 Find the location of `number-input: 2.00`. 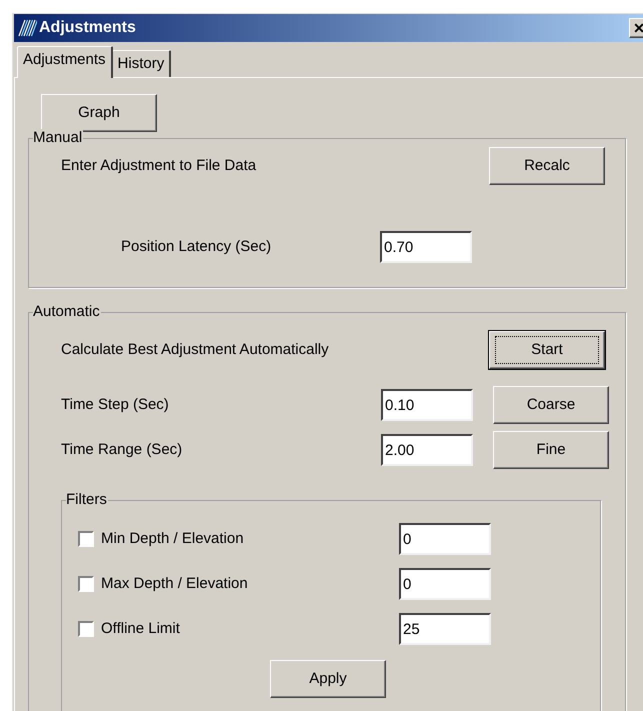

number-input: 2.00 is located at coordinates (427, 450).